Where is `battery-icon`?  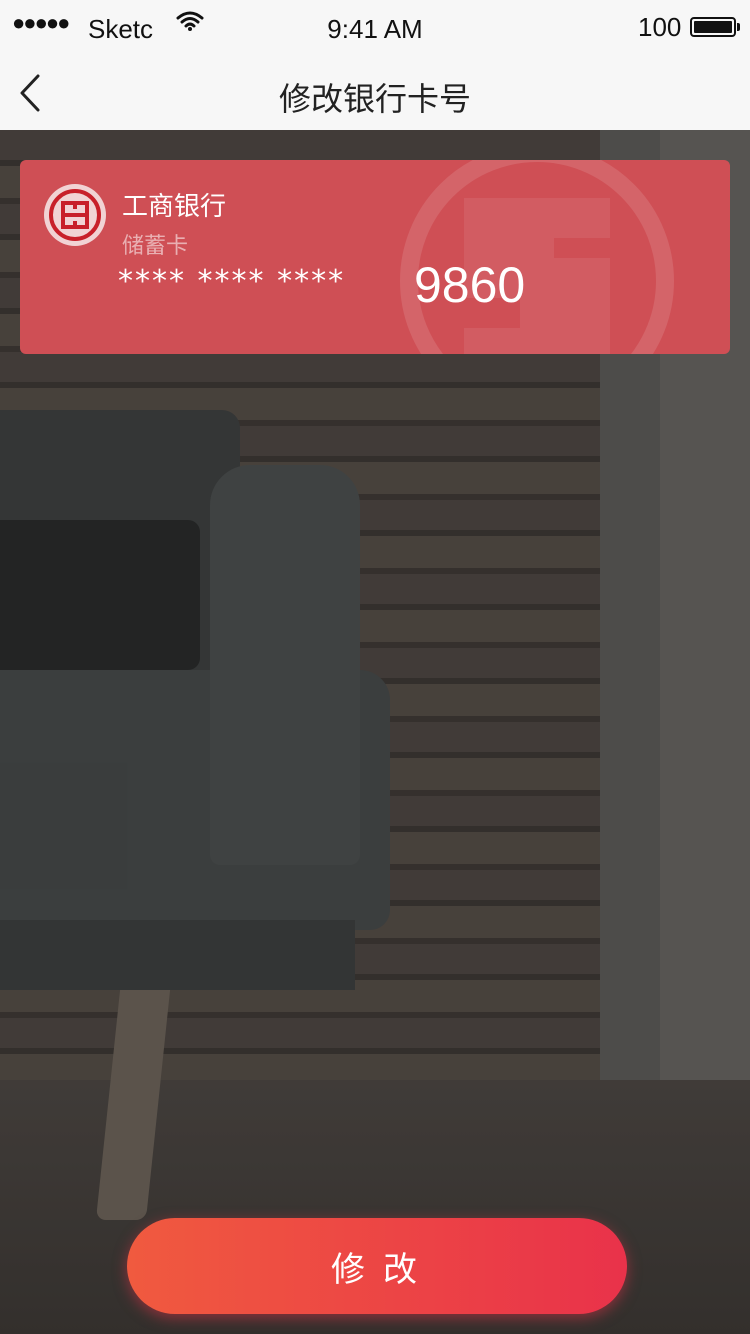
battery-icon is located at coordinates (713, 27).